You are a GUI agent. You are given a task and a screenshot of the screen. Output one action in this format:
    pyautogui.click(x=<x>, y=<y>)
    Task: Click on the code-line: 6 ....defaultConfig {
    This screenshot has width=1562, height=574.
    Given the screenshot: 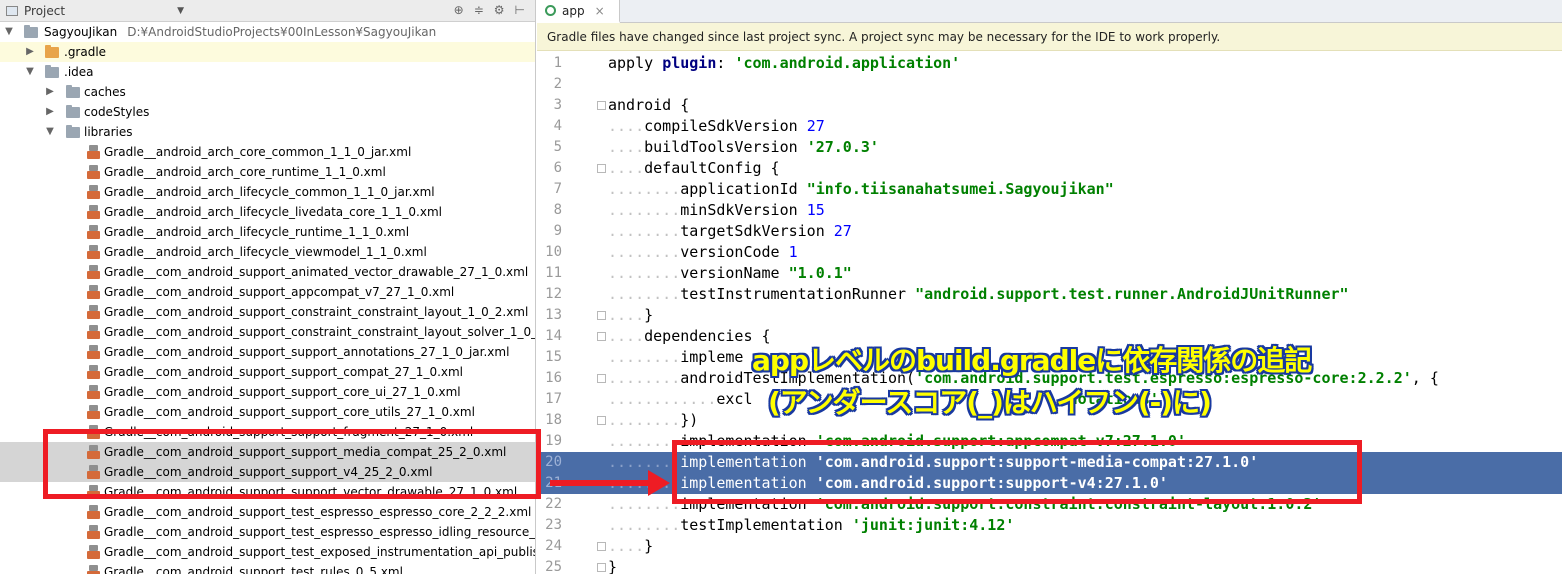 What is the action you would take?
    pyautogui.click(x=1049, y=168)
    